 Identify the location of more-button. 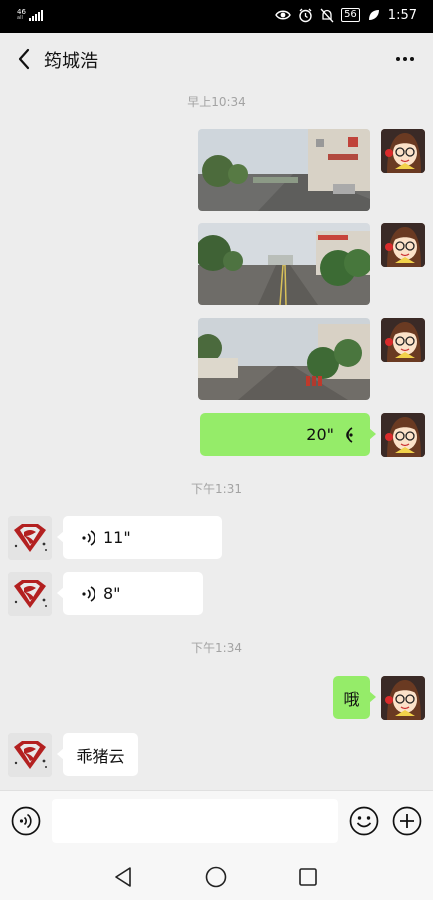
(405, 59).